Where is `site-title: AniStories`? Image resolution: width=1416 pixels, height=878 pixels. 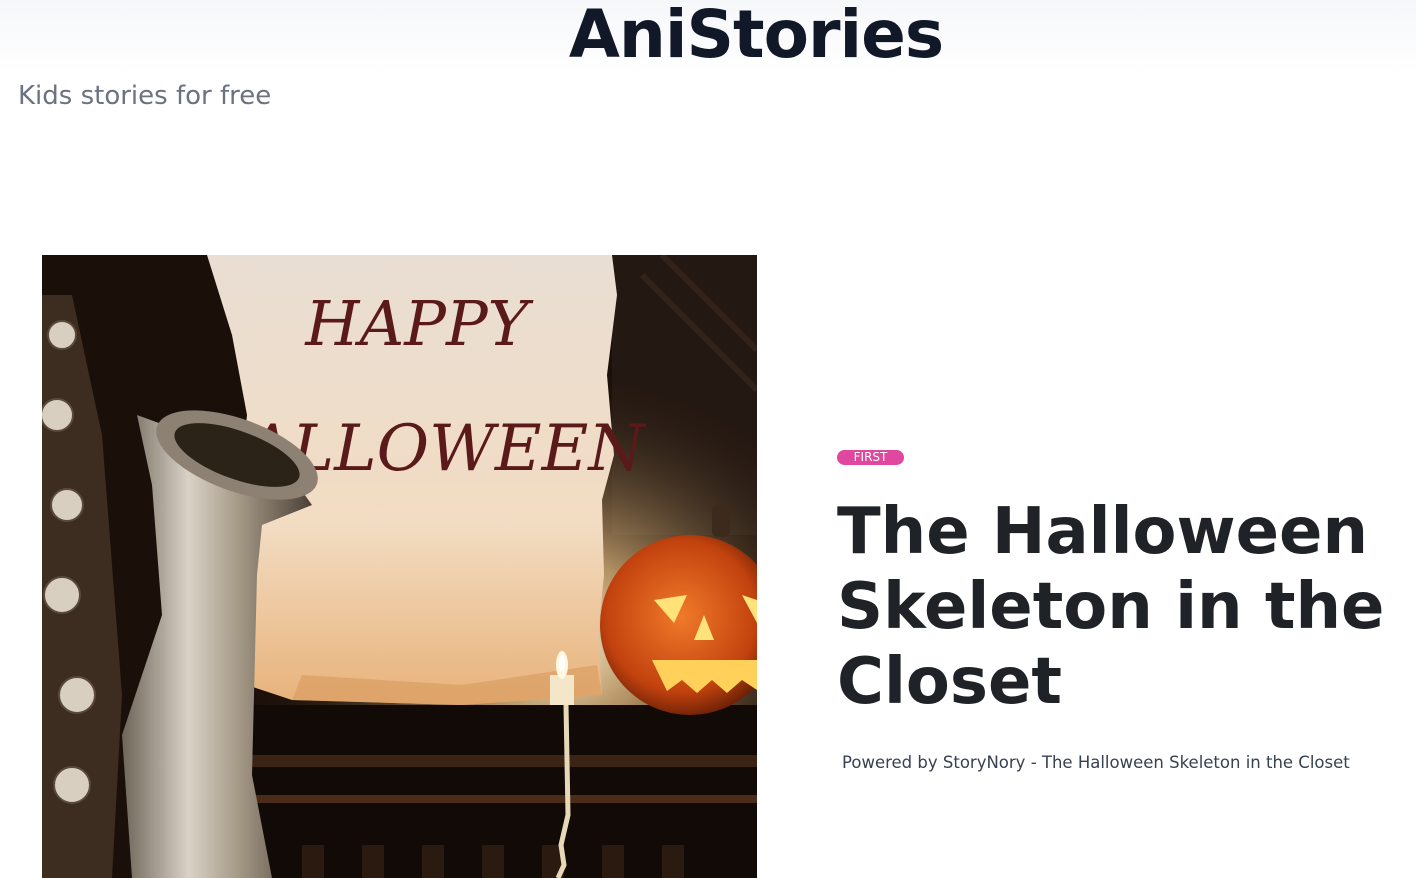
site-title: AniStories is located at coordinates (708, 38).